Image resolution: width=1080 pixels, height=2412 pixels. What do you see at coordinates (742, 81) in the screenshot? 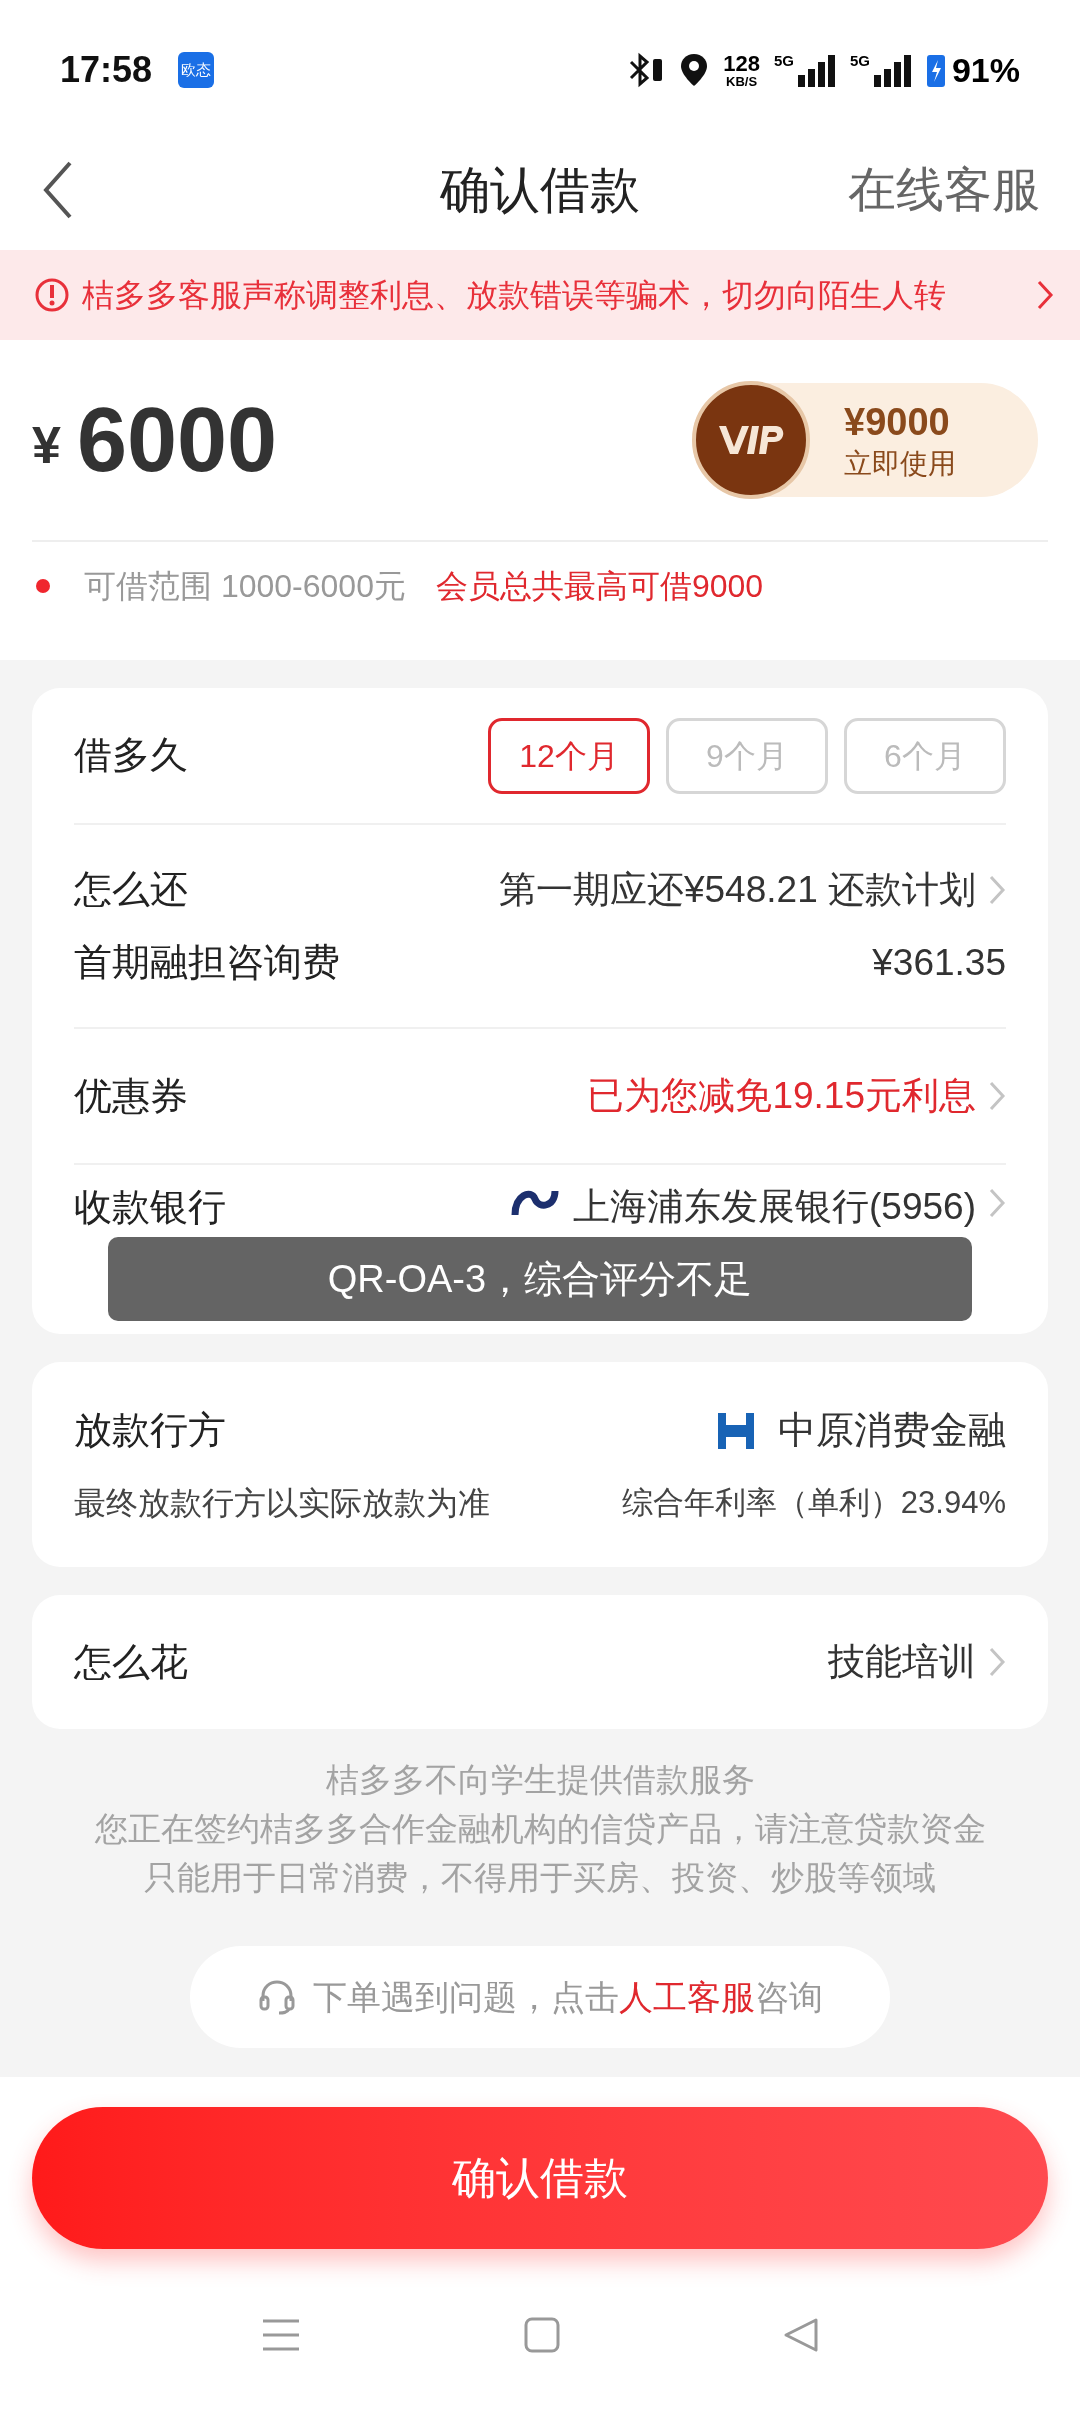
I see `net-speed-unit: KB/S` at bounding box center [742, 81].